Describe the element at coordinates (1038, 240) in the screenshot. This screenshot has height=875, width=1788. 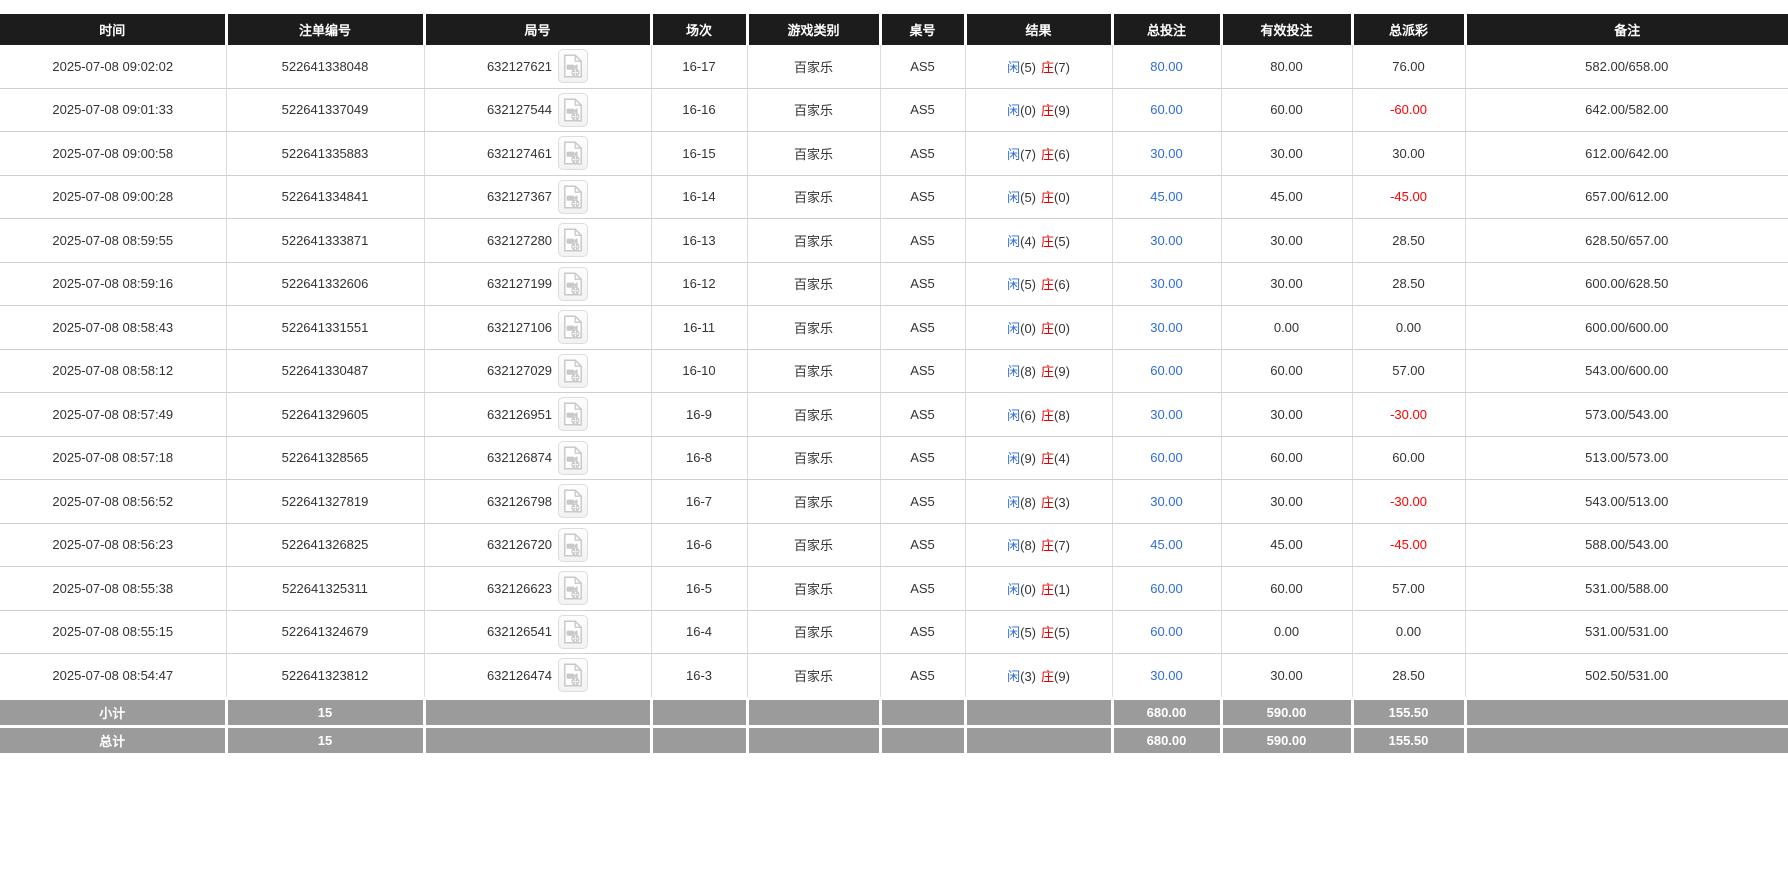
I see `cell-result: 闲(4) 庄(5)` at that location.